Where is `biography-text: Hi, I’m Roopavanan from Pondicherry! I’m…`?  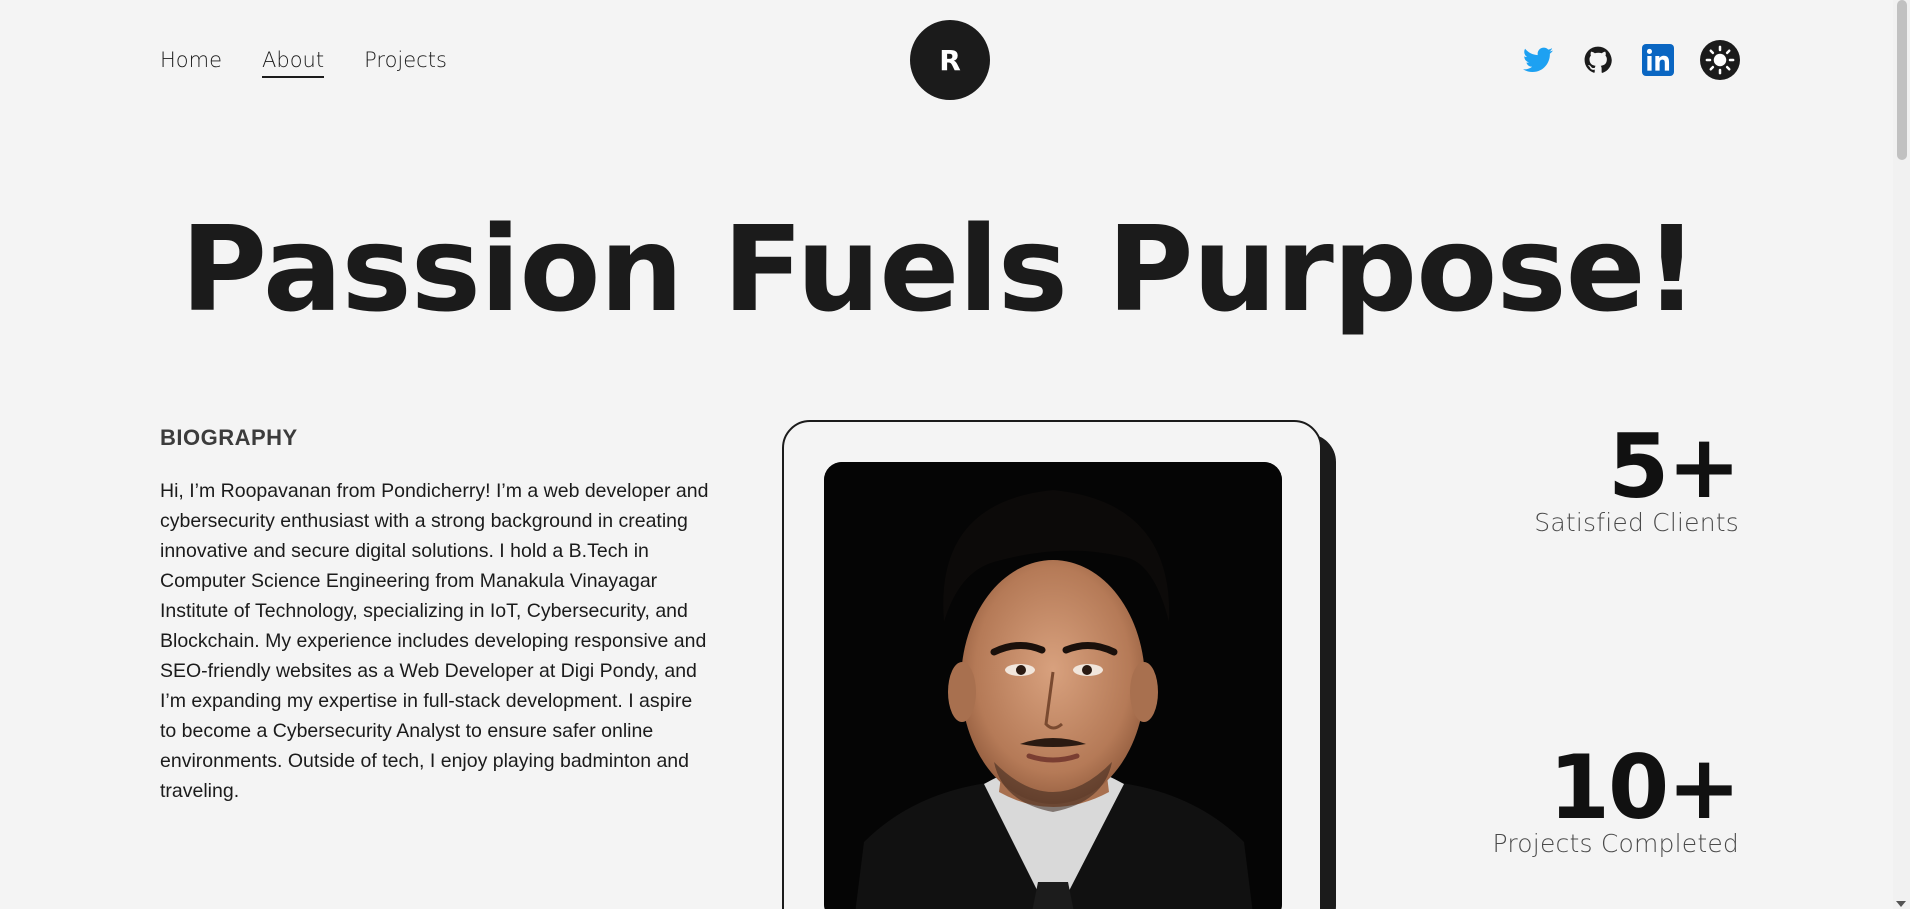 biography-text: Hi, I’m Roopavanan from Pondicherry! I’m… is located at coordinates (434, 641).